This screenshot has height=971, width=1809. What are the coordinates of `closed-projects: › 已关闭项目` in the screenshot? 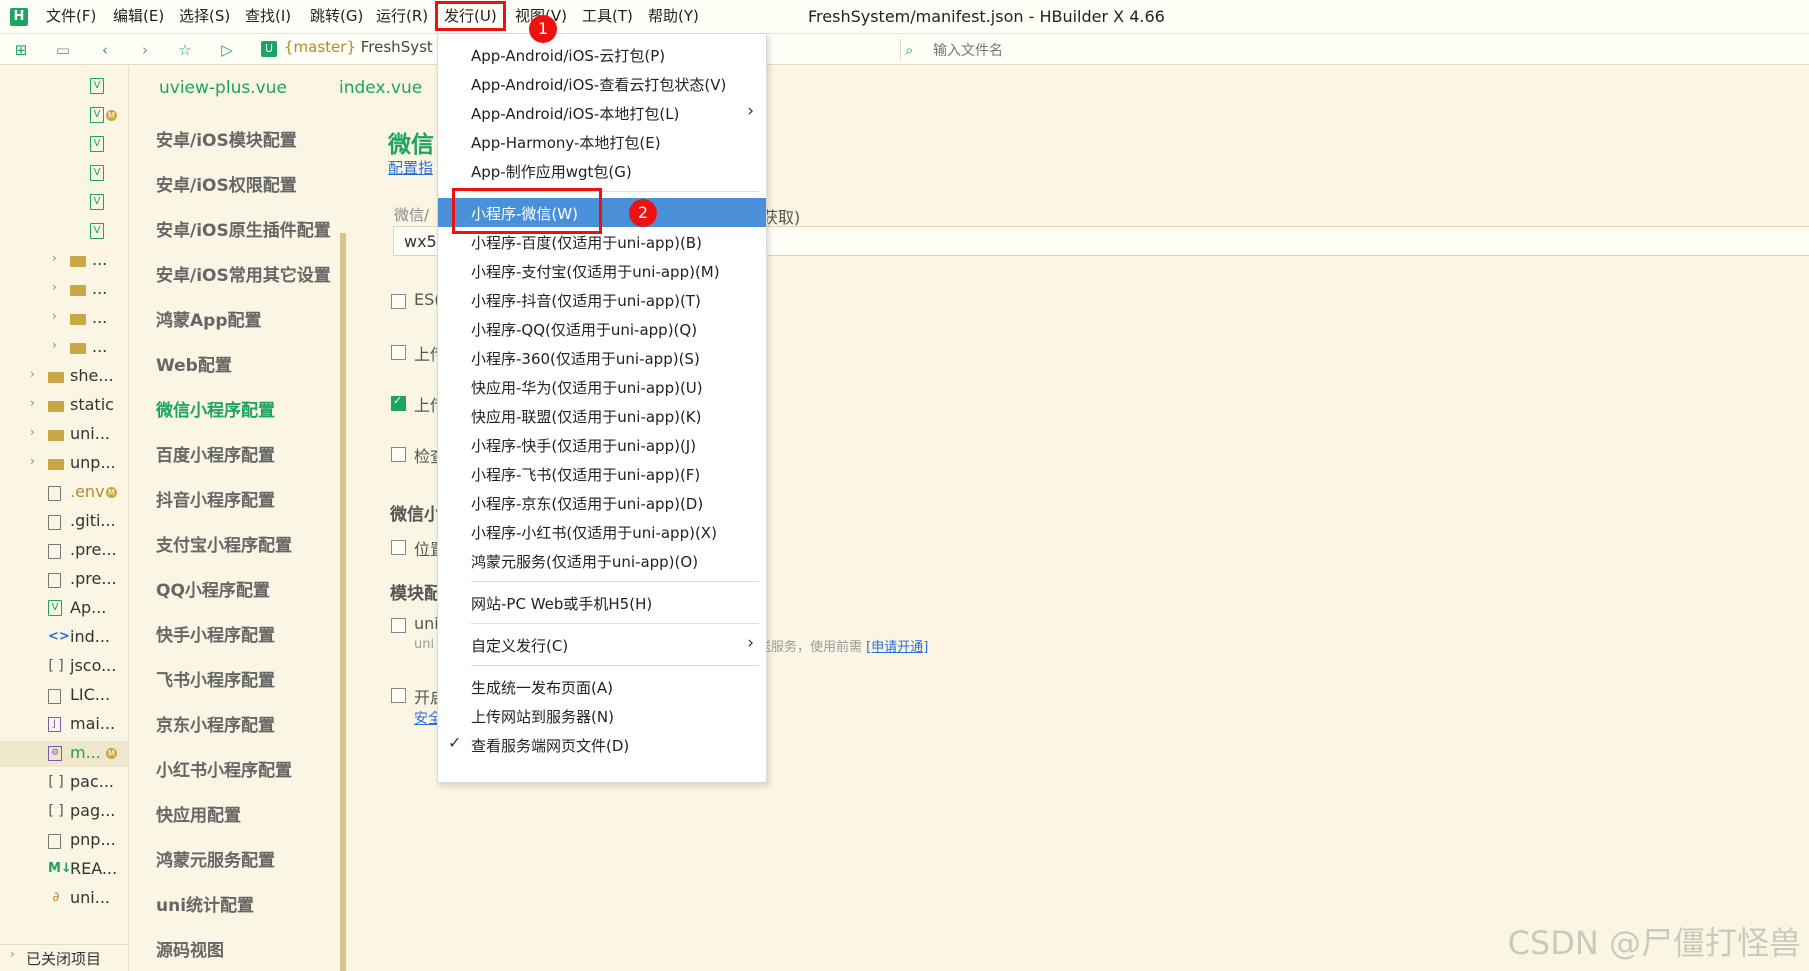 It's located at (64, 957).